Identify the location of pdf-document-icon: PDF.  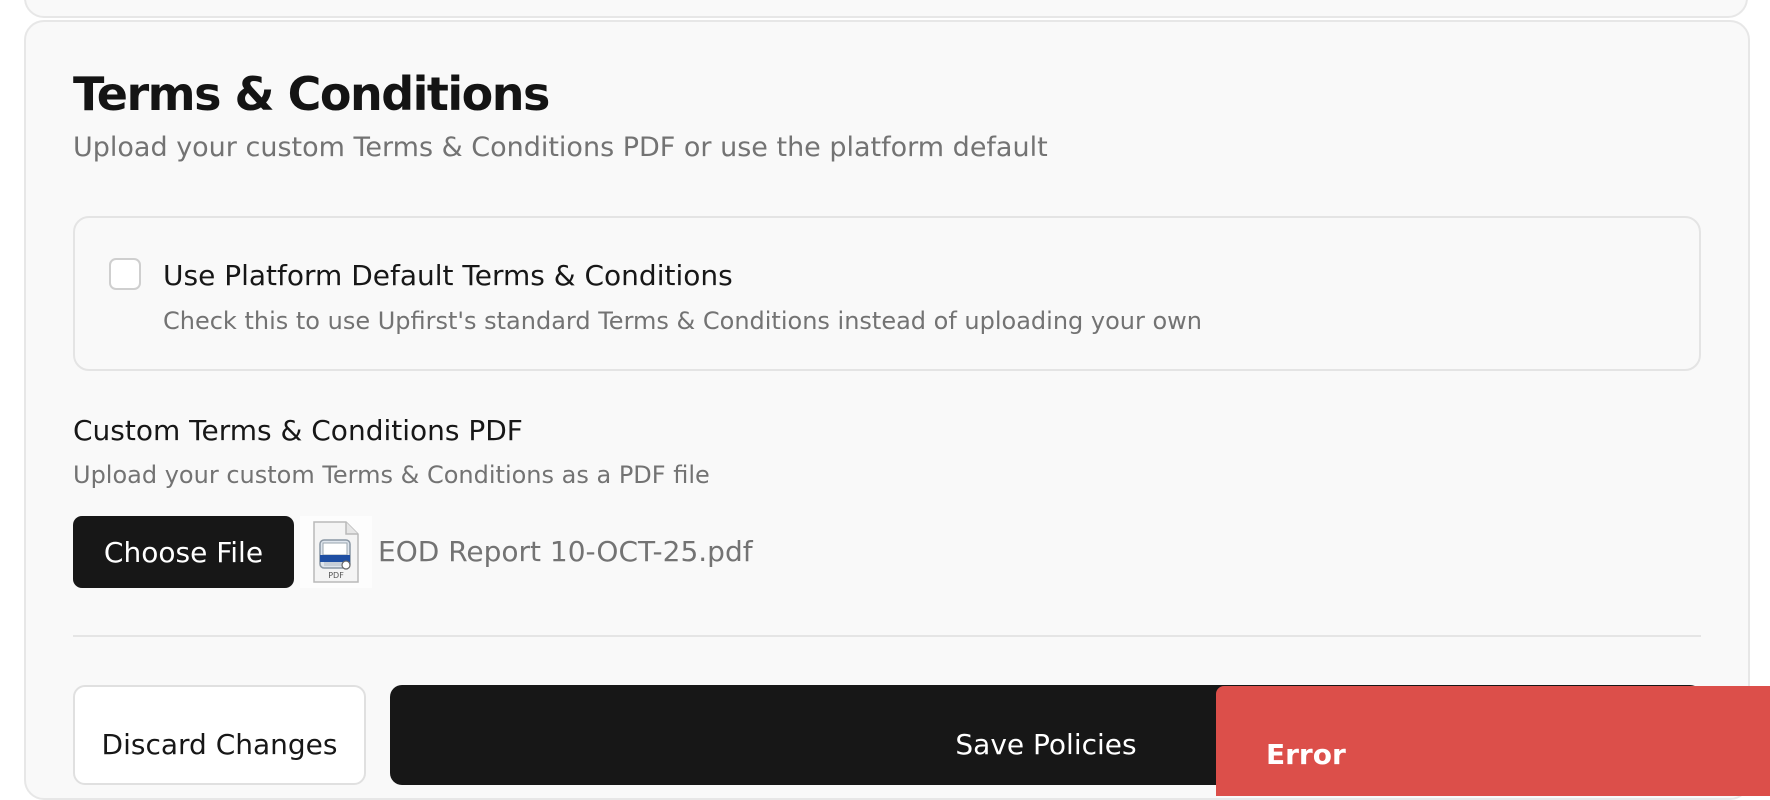
(336, 552).